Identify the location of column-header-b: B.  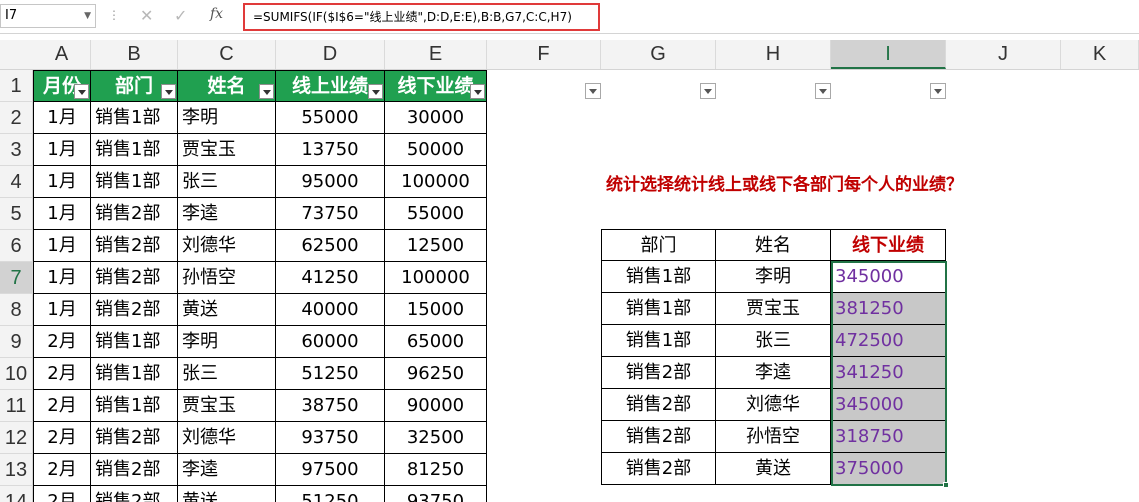
(134, 54).